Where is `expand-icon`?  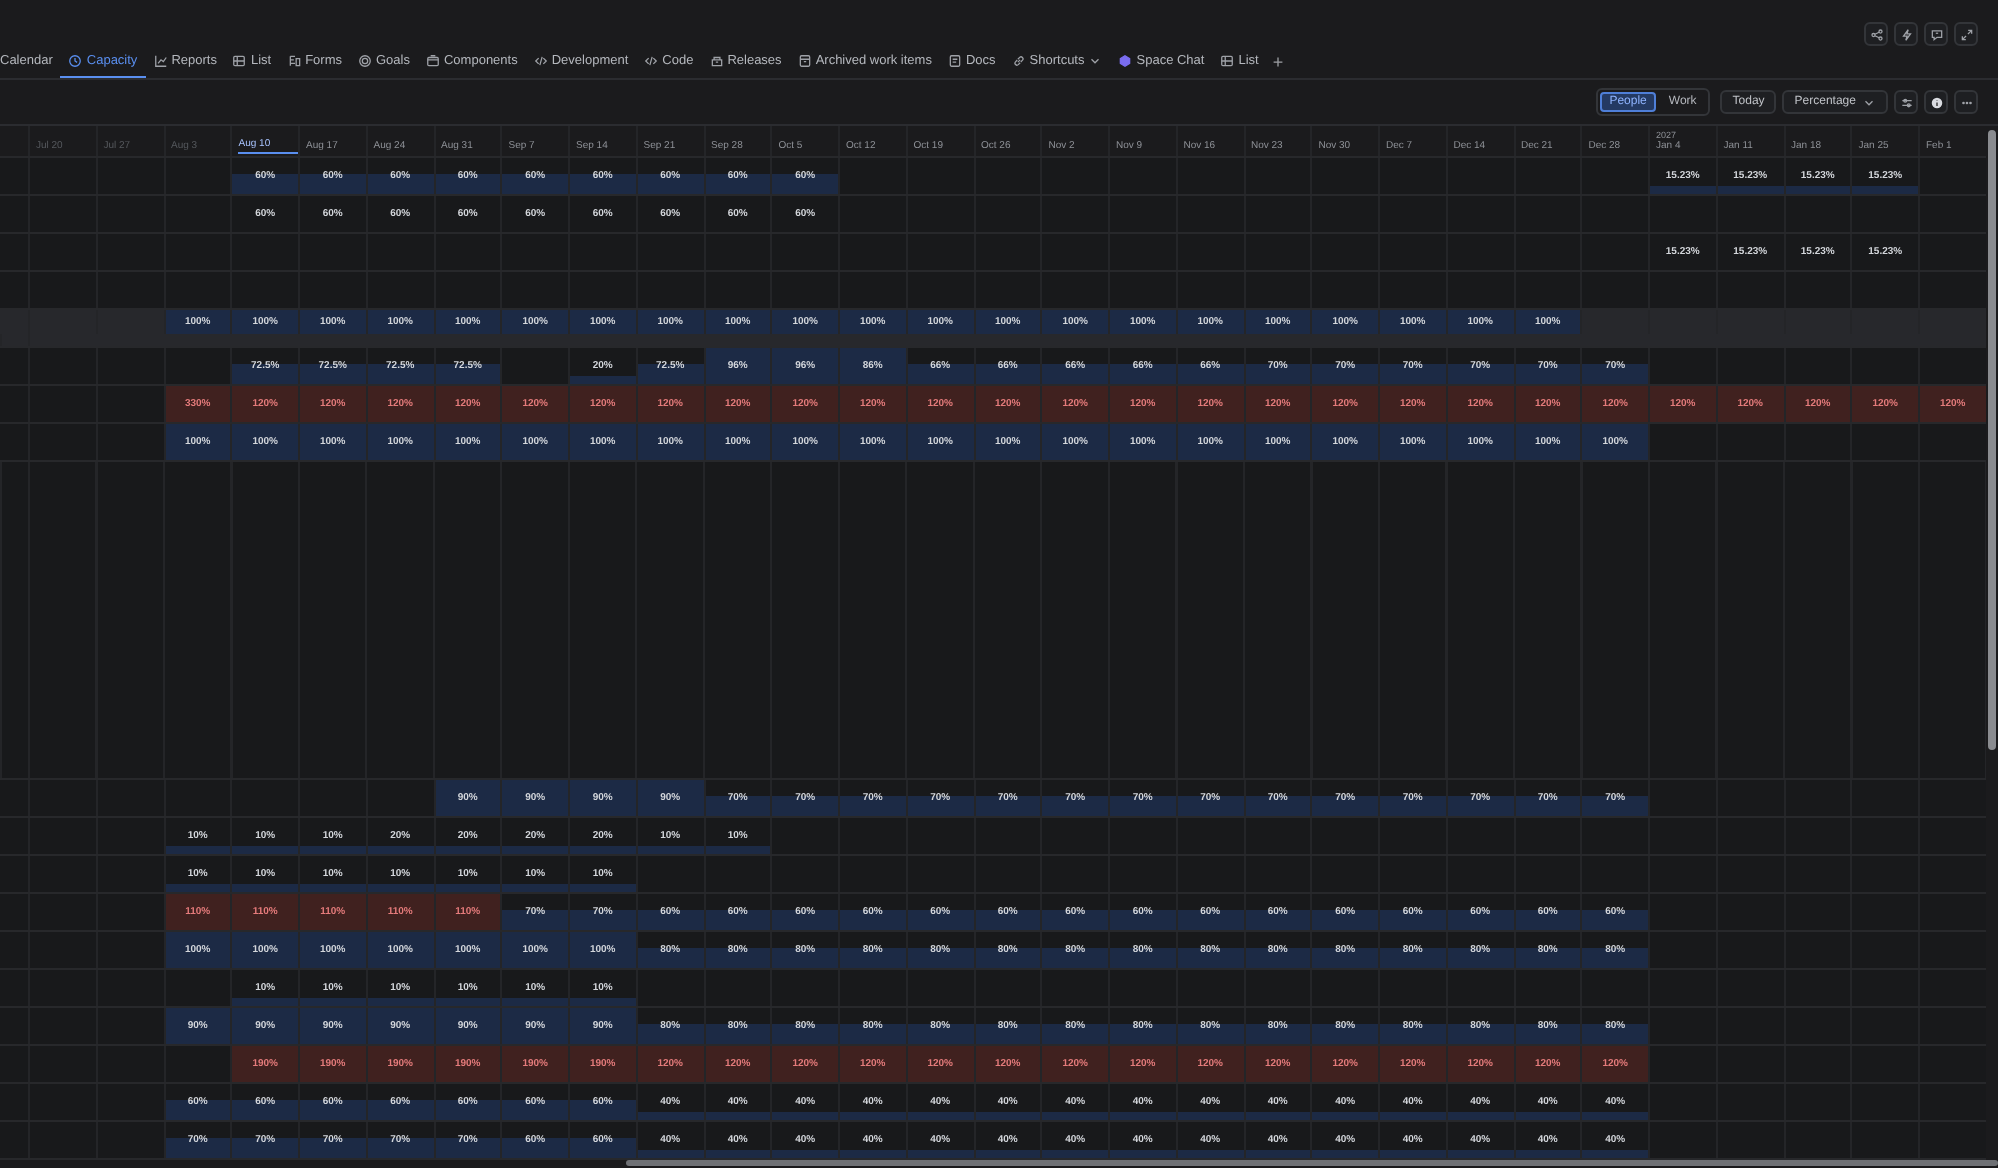
expand-icon is located at coordinates (1966, 34).